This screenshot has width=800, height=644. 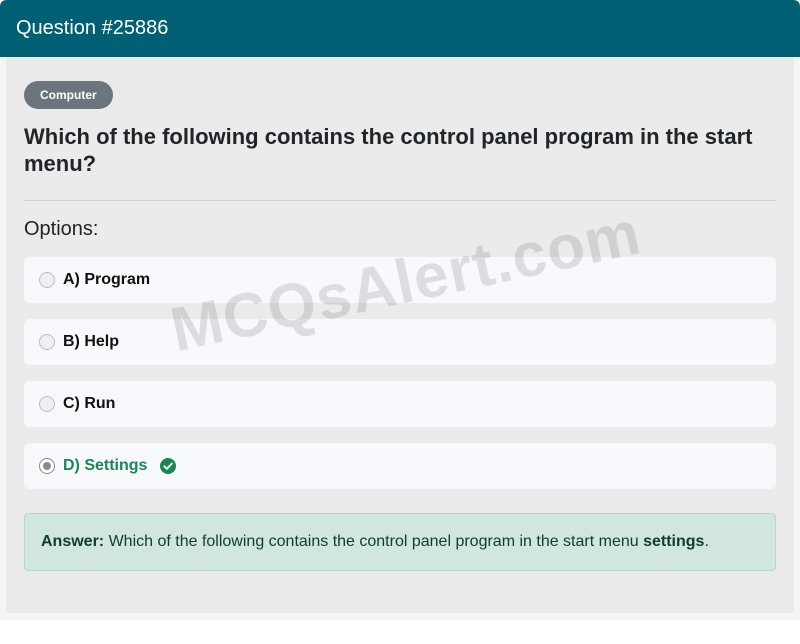 What do you see at coordinates (400, 616) in the screenshot?
I see `card-edge-bottom` at bounding box center [400, 616].